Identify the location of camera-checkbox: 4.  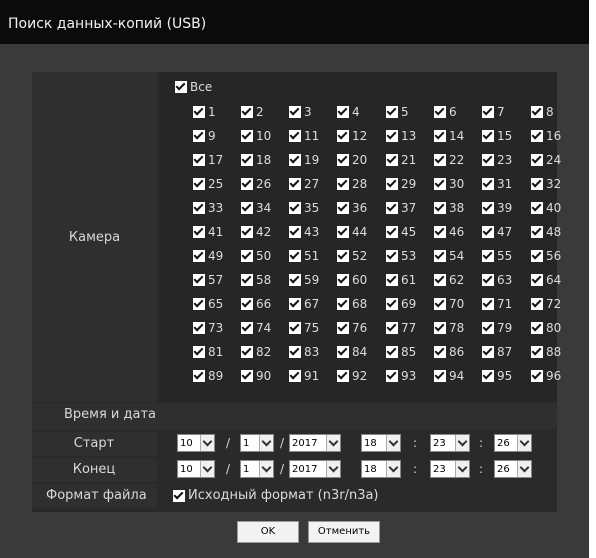
(348, 112).